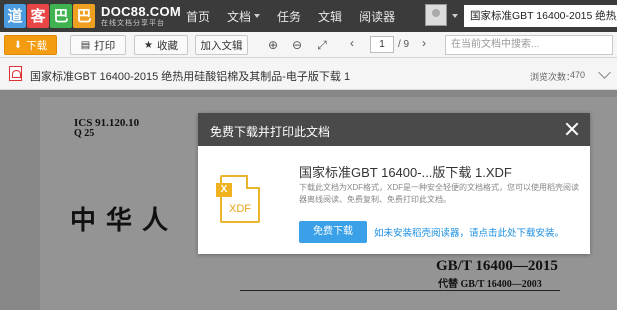 The height and width of the screenshot is (310, 617). What do you see at coordinates (15, 16) in the screenshot?
I see `logo-block-1: 道` at bounding box center [15, 16].